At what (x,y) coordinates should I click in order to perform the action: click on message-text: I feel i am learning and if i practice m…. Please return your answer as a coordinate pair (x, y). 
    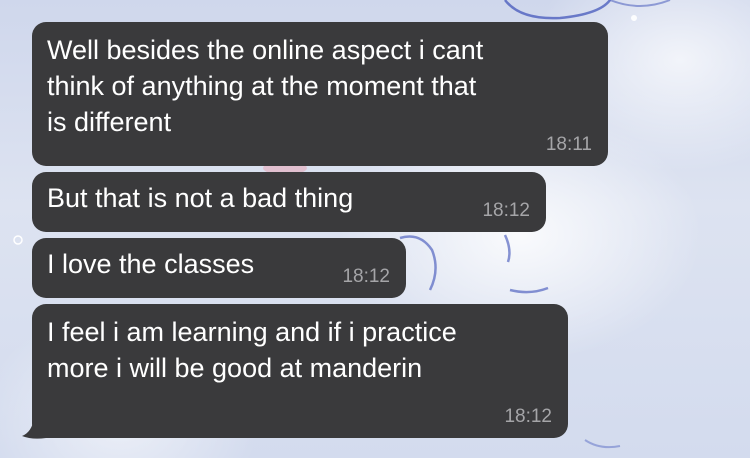
    Looking at the image, I should click on (252, 350).